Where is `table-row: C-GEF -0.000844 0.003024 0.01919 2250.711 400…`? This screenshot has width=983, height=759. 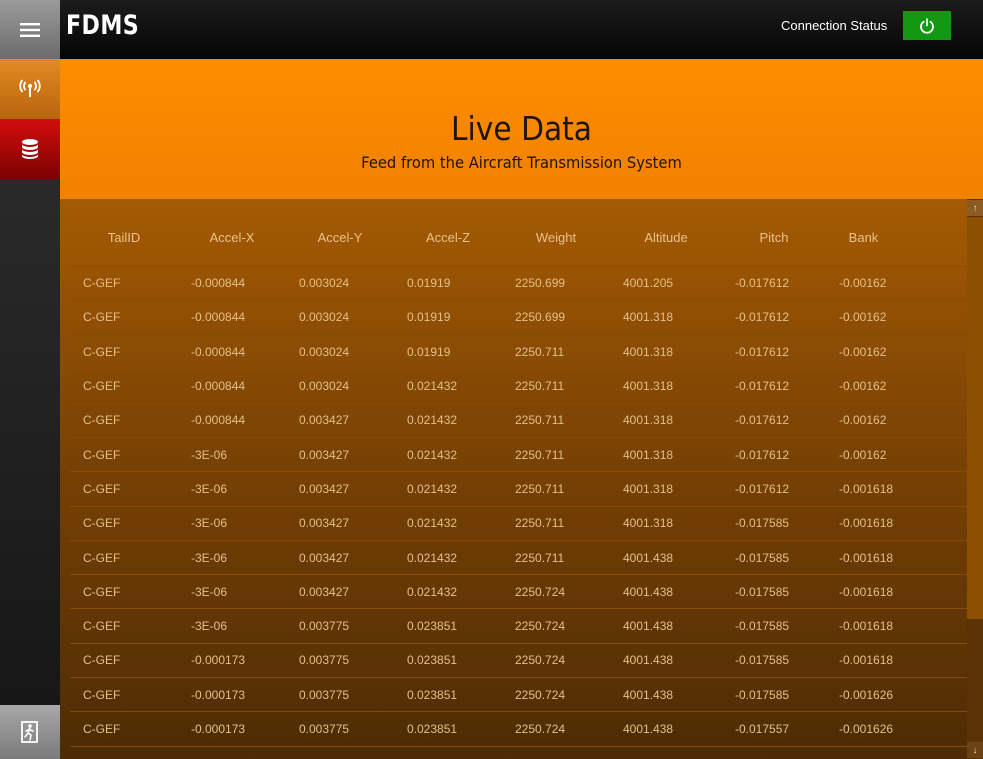
table-row: C-GEF -0.000844 0.003024 0.01919 2250.711 400… is located at coordinates (518, 352).